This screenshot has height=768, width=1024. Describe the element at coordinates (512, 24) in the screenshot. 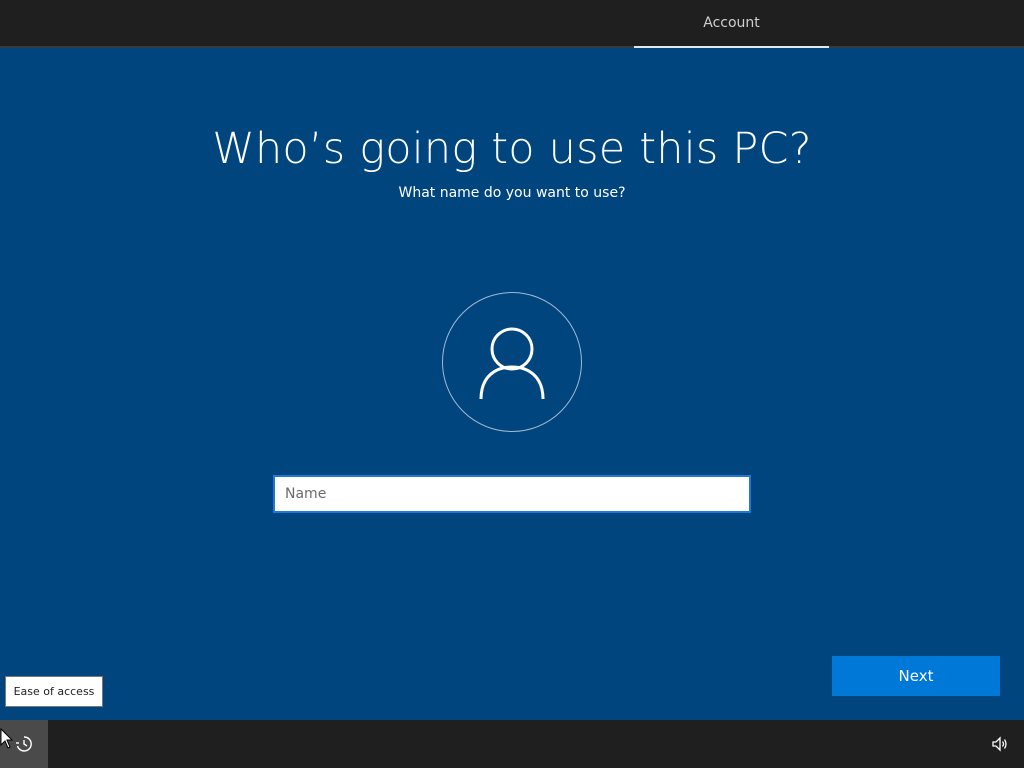

I see `top-bar: Account` at that location.